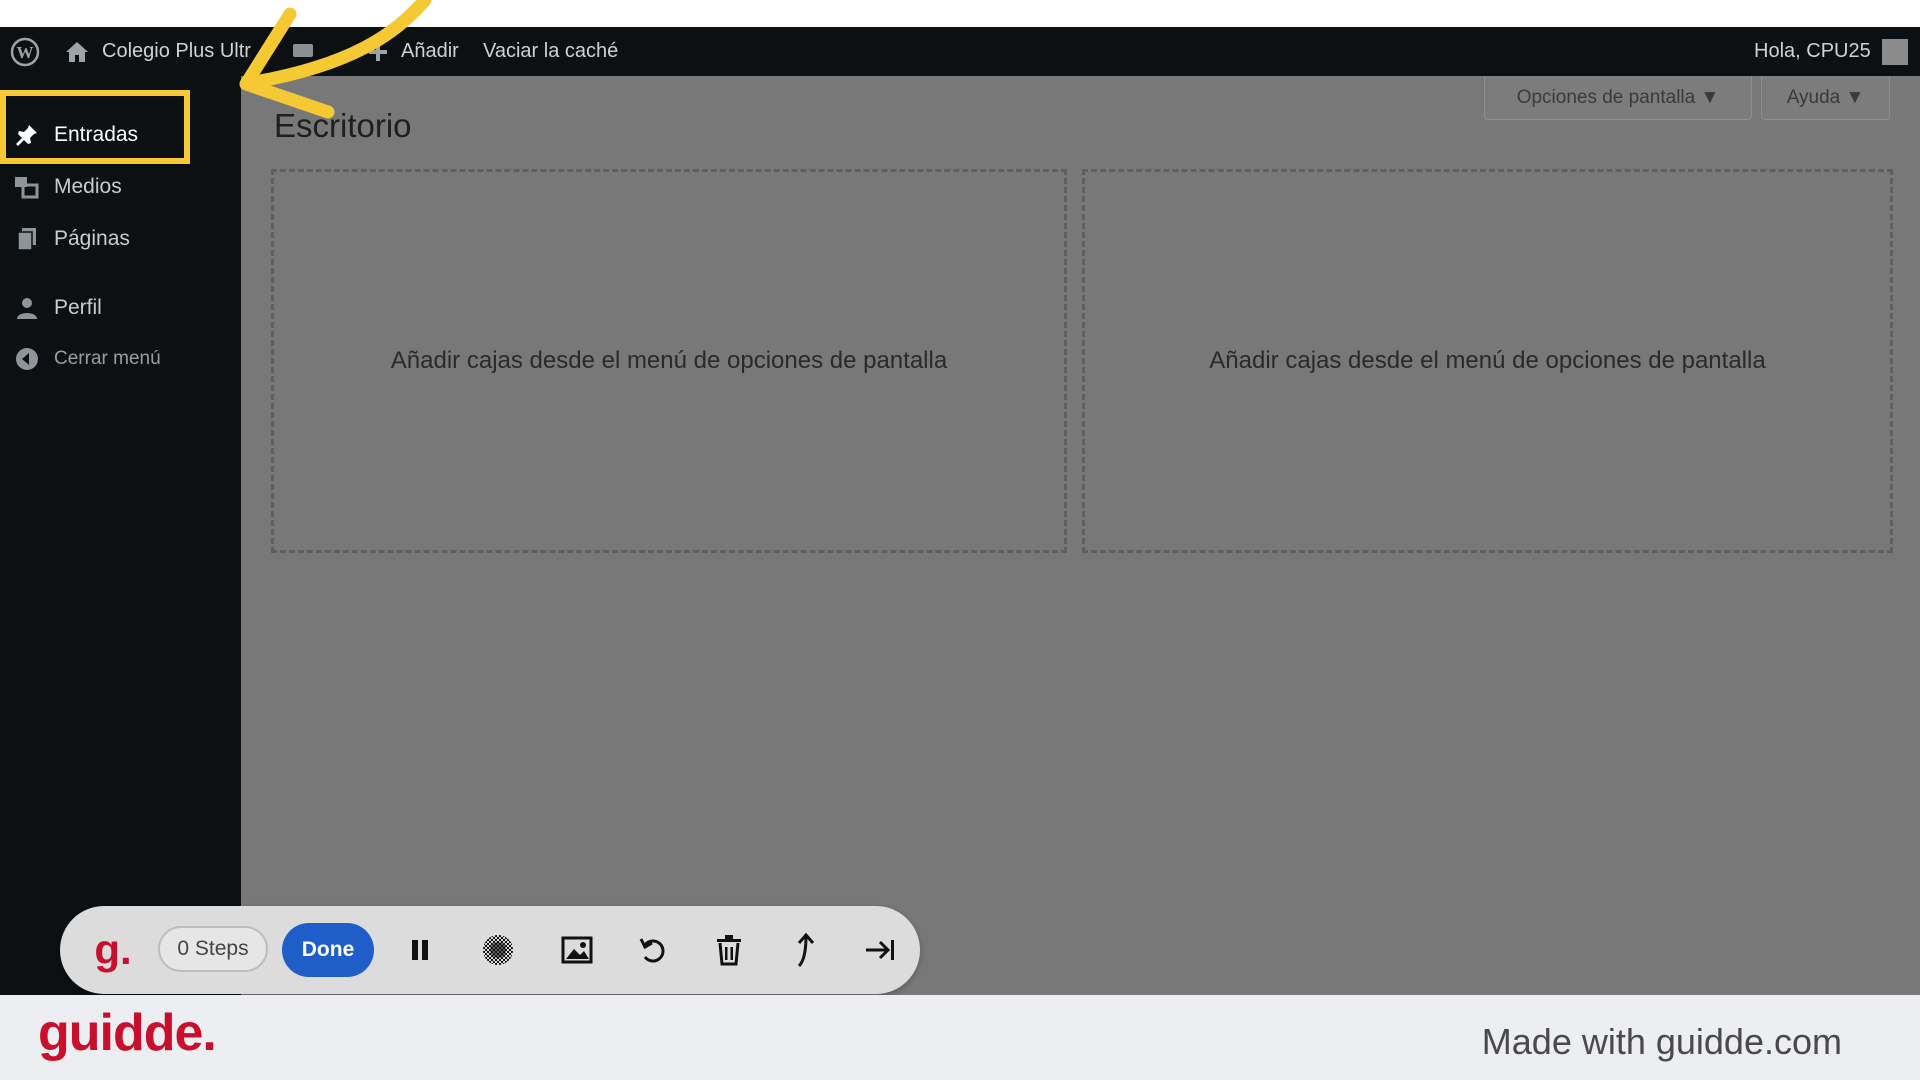 This screenshot has height=1080, width=1920. Describe the element at coordinates (577, 950) in the screenshot. I see `image-icon` at that location.